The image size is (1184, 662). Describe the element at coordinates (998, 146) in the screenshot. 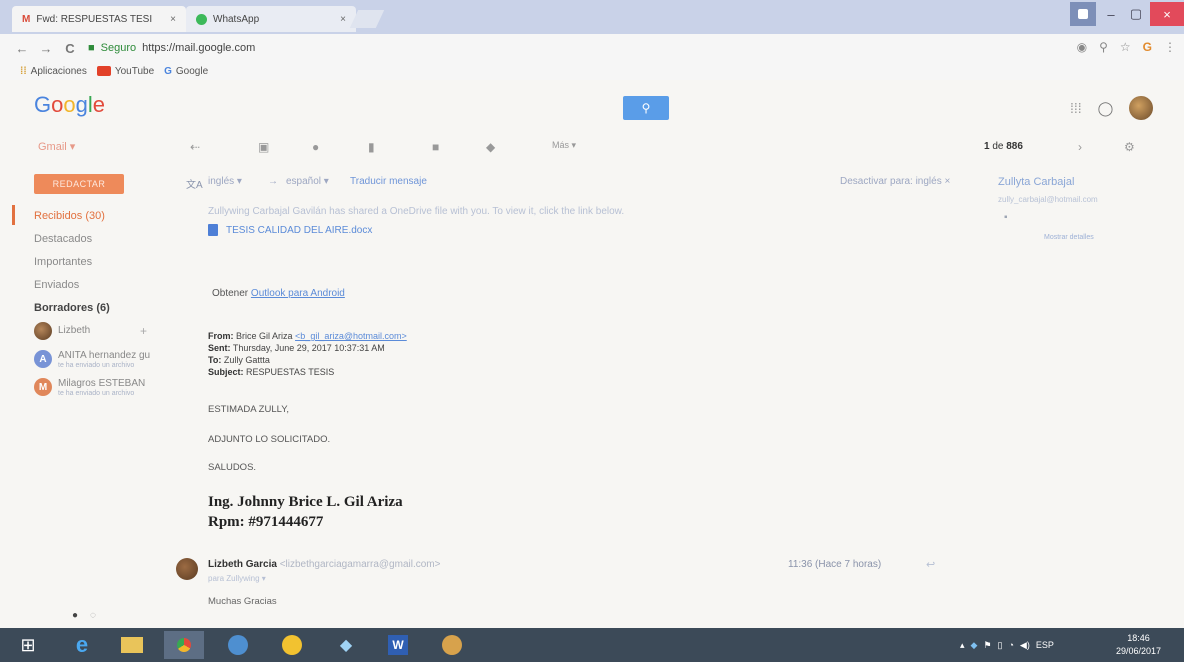

I see `pager-of: de` at that location.